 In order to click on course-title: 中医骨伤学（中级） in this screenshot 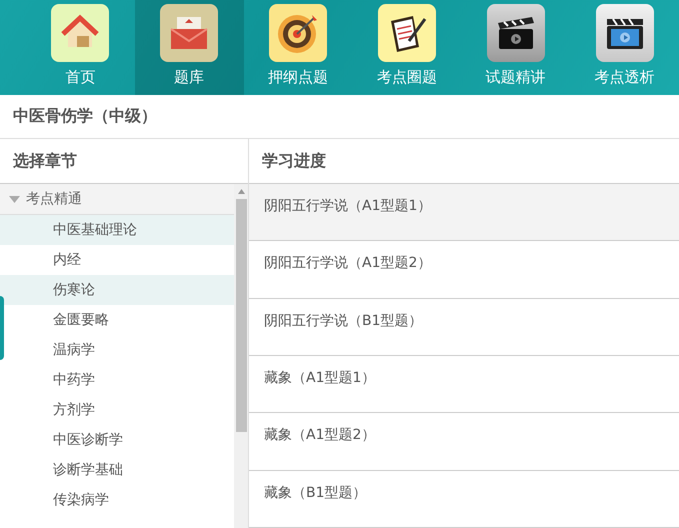, I will do `click(339, 117)`.